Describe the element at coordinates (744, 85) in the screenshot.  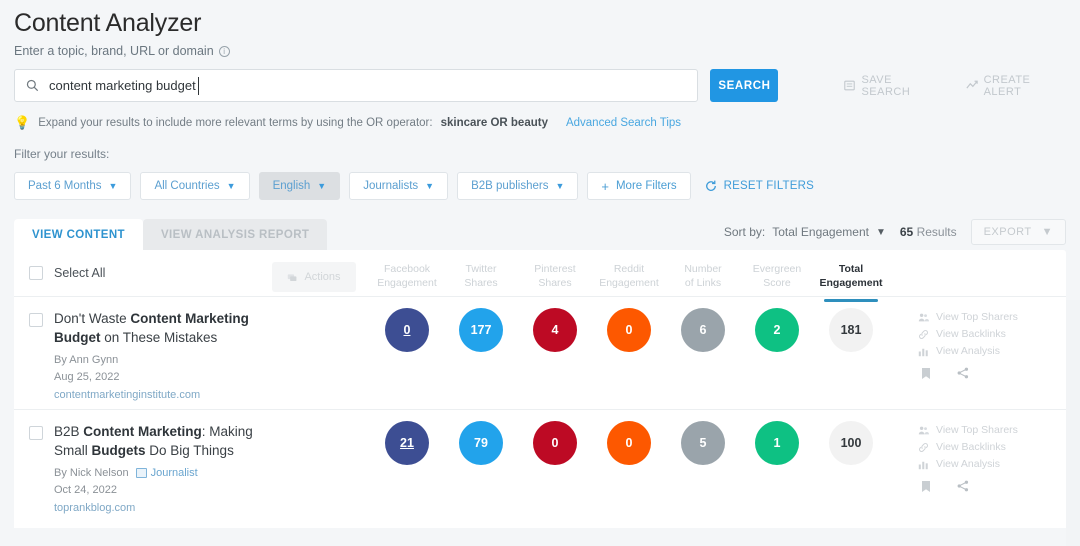
I see `search-button: SEARCH` at that location.